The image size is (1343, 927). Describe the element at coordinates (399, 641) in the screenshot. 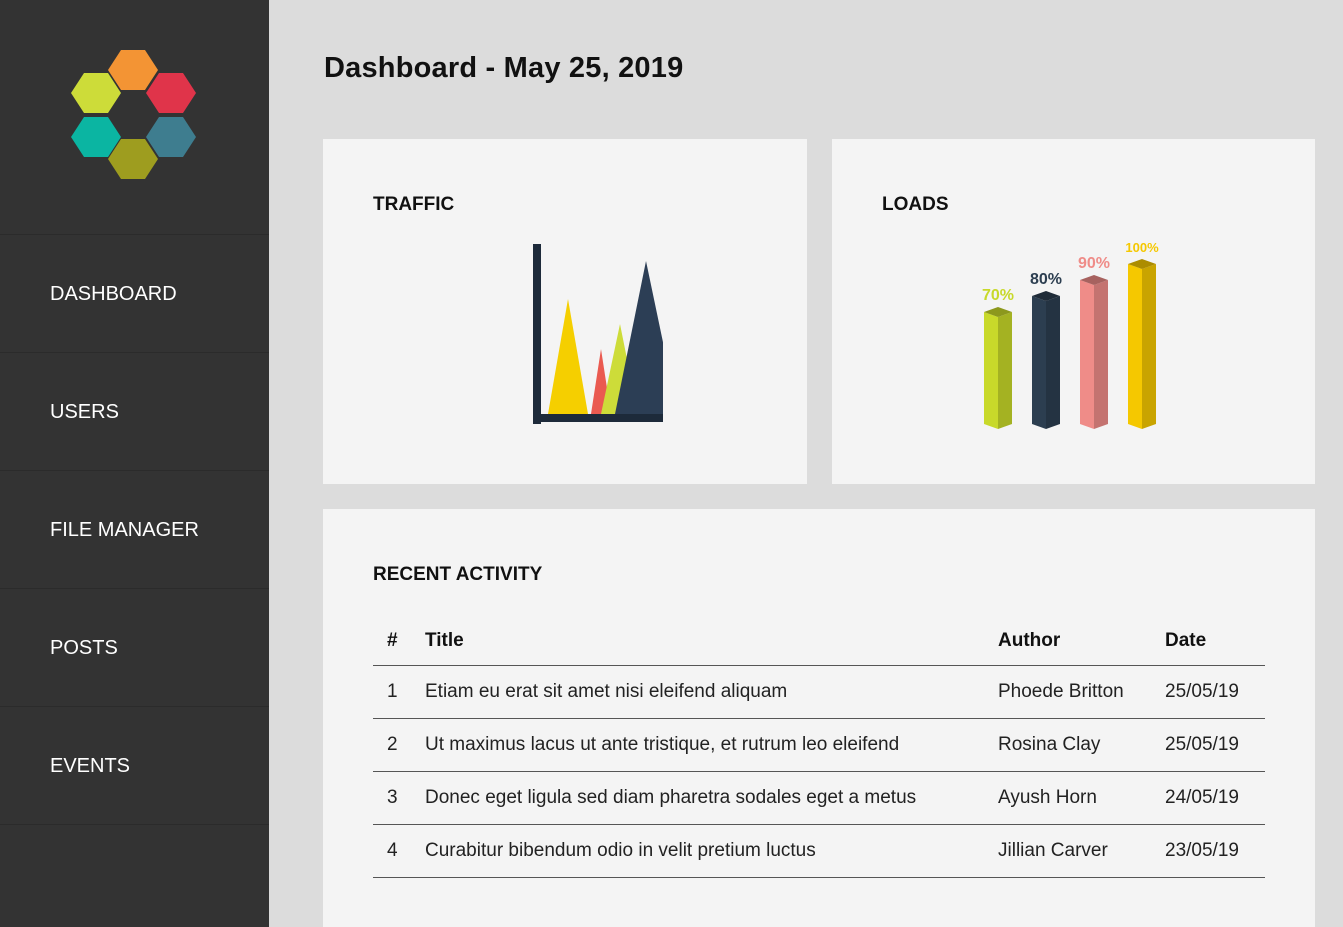

I see `header-num: #` at that location.